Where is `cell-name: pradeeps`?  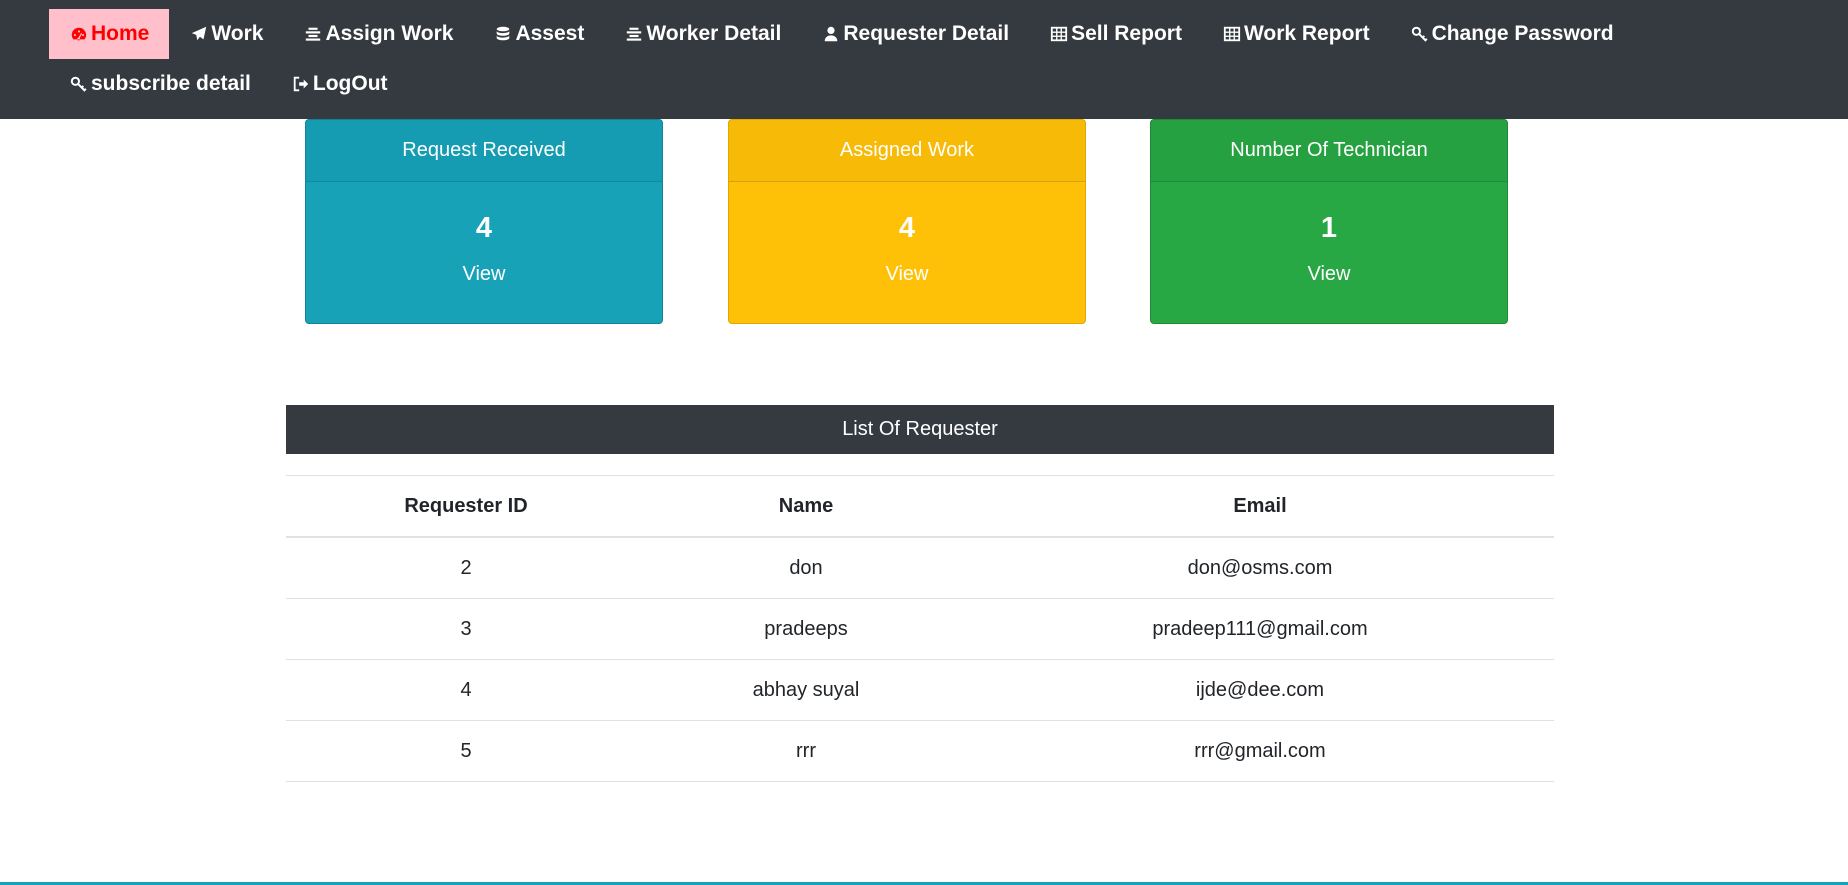
cell-name: pradeeps is located at coordinates (806, 629).